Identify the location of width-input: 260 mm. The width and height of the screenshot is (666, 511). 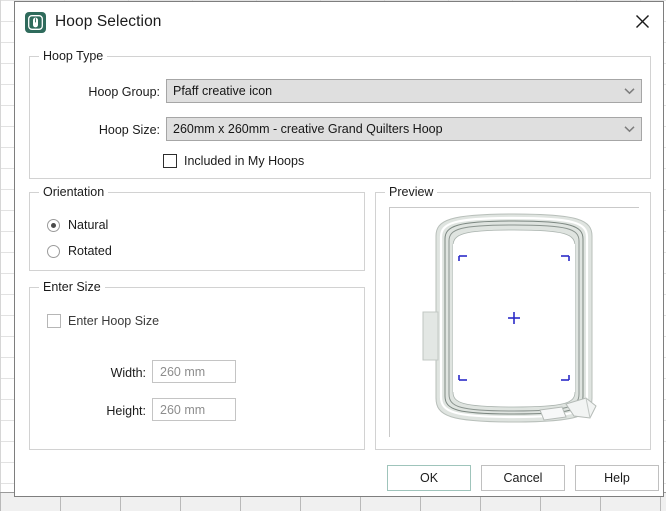
(194, 371).